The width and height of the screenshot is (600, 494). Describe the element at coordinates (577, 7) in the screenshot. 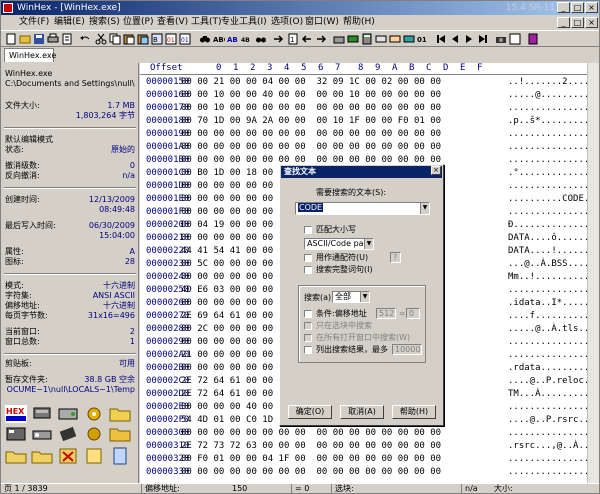

I see `maximize-button: □` at that location.